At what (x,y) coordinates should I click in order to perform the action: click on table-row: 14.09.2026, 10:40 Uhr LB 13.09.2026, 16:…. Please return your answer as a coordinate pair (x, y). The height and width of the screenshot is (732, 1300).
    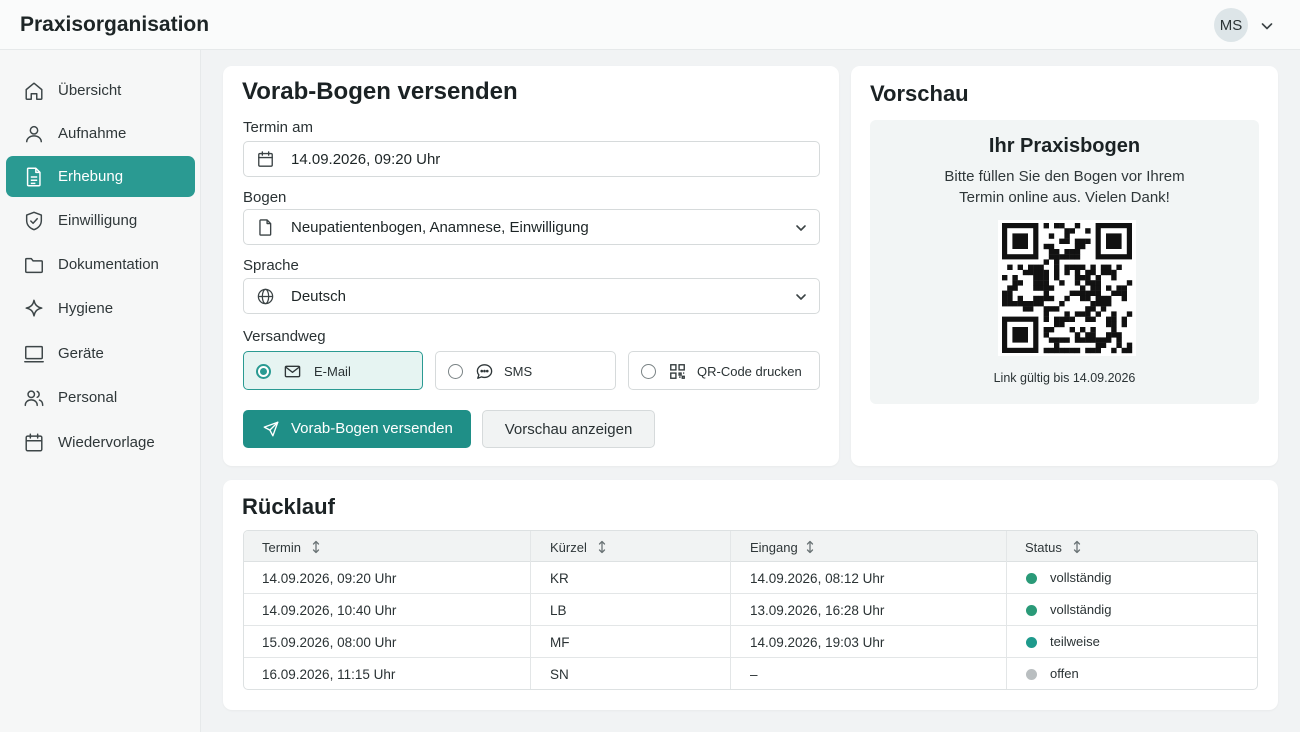
    Looking at the image, I should click on (750, 610).